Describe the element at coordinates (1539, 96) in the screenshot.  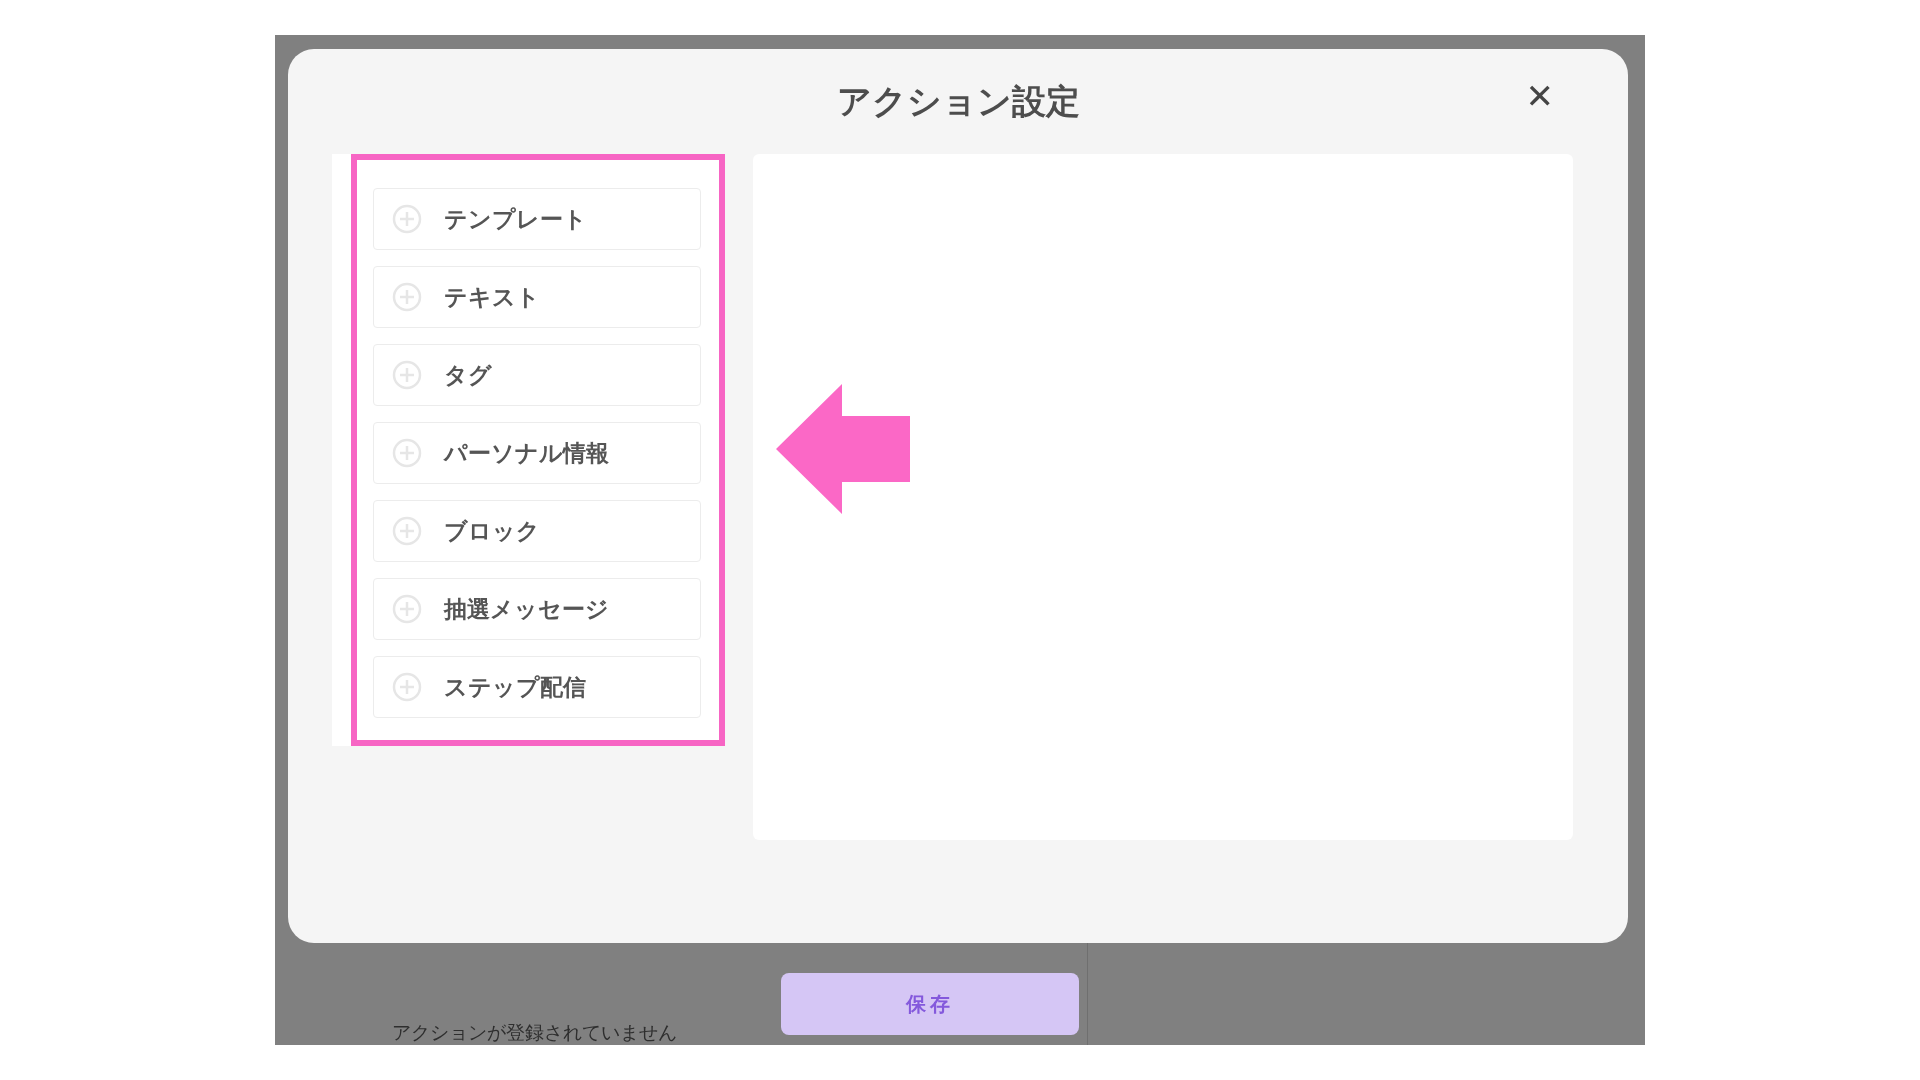
I see `close-button: ✕` at that location.